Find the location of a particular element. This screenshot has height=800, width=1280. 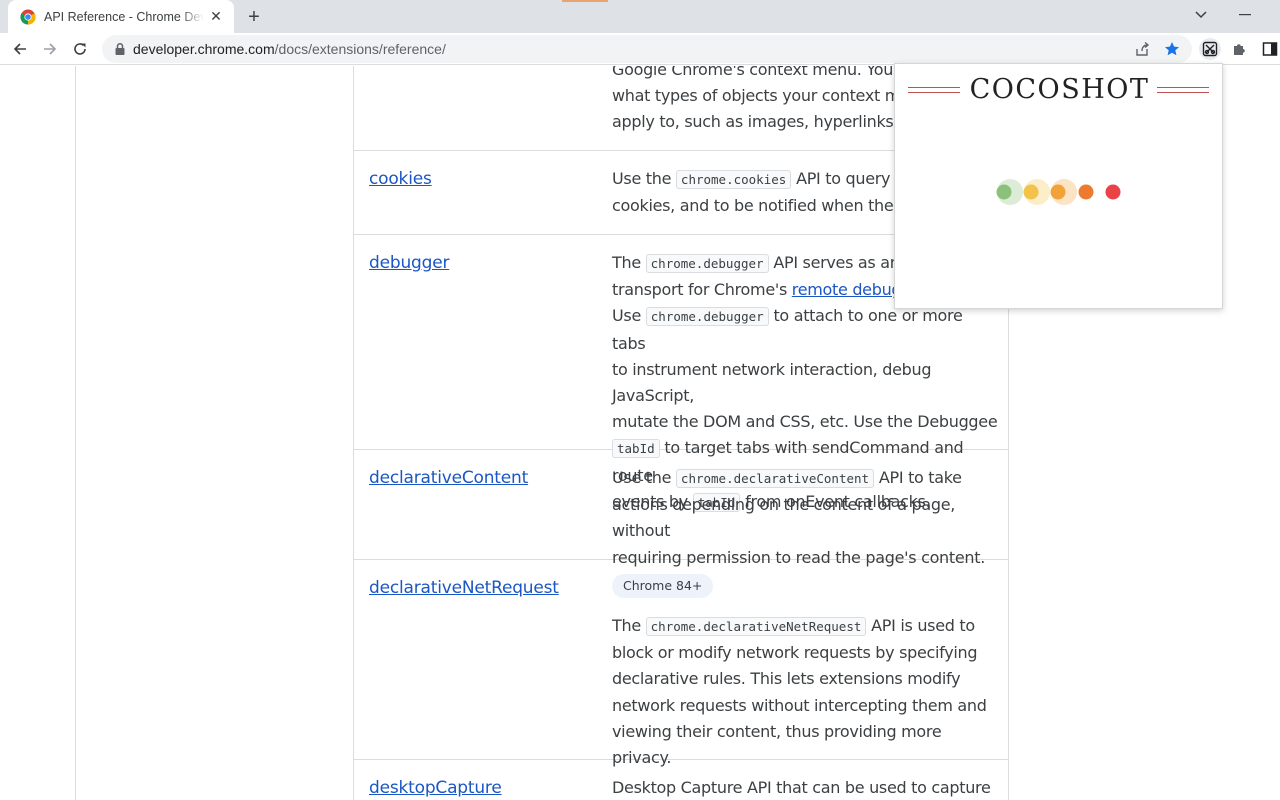

window-minimize-icon is located at coordinates (1245, 15).